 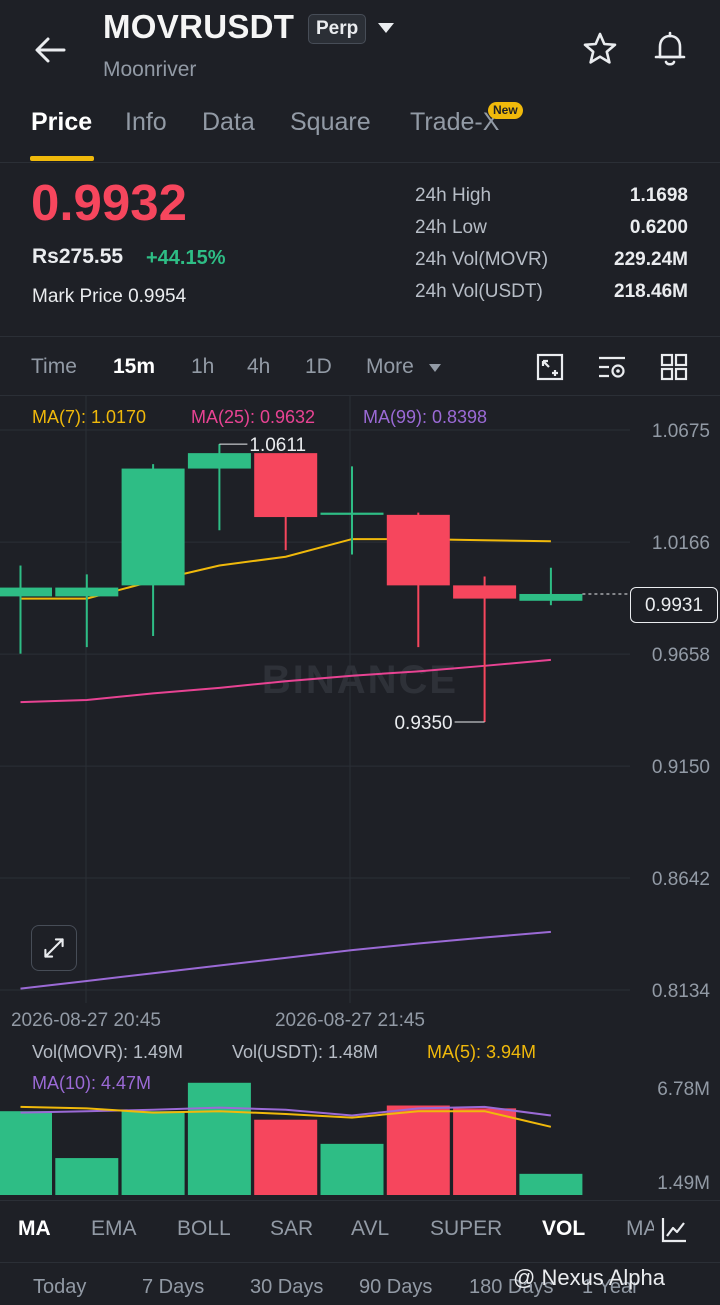 I want to click on tab-price: Price, so click(x=61, y=122).